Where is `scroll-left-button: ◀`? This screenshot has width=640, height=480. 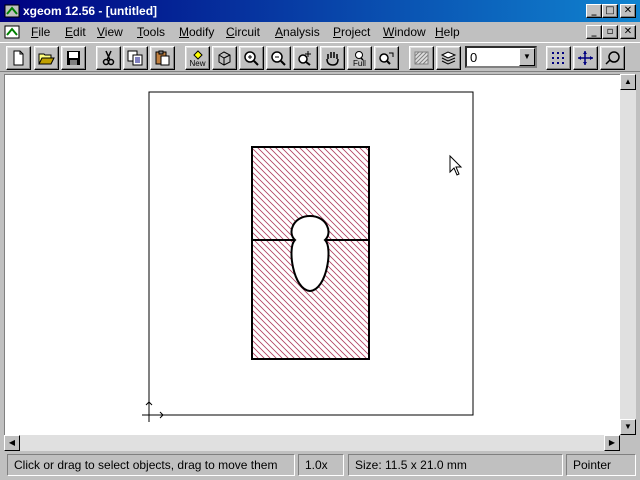 scroll-left-button: ◀ is located at coordinates (12, 443).